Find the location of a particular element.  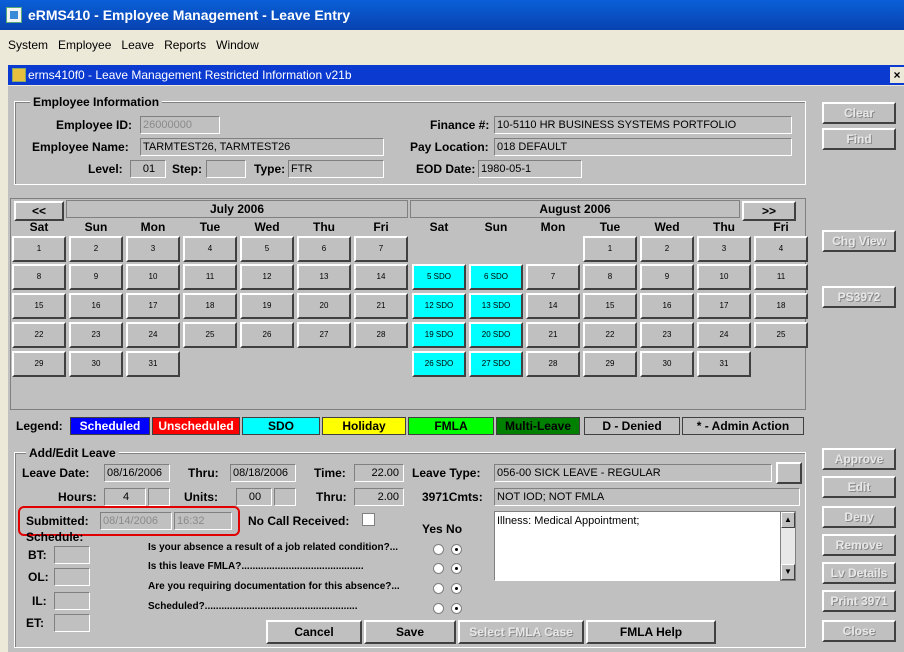

menu-window: Window is located at coordinates (237, 45).